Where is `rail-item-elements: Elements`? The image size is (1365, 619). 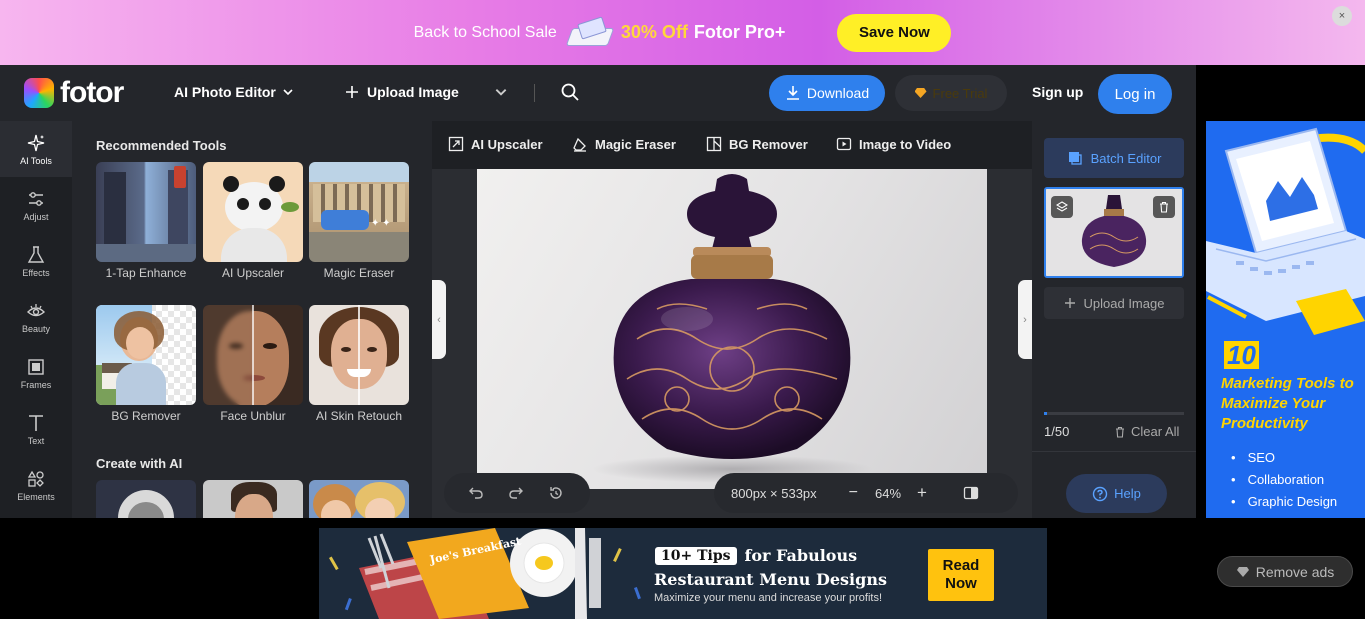
rail-item-elements: Elements is located at coordinates (36, 485).